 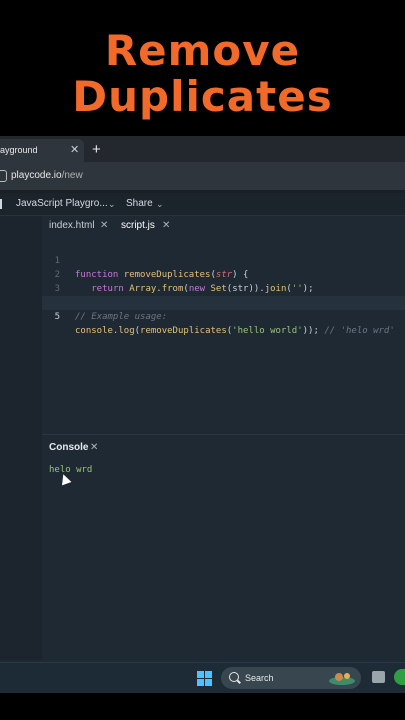 I want to click on browser-tab-label: ayground, so click(x=19, y=150).